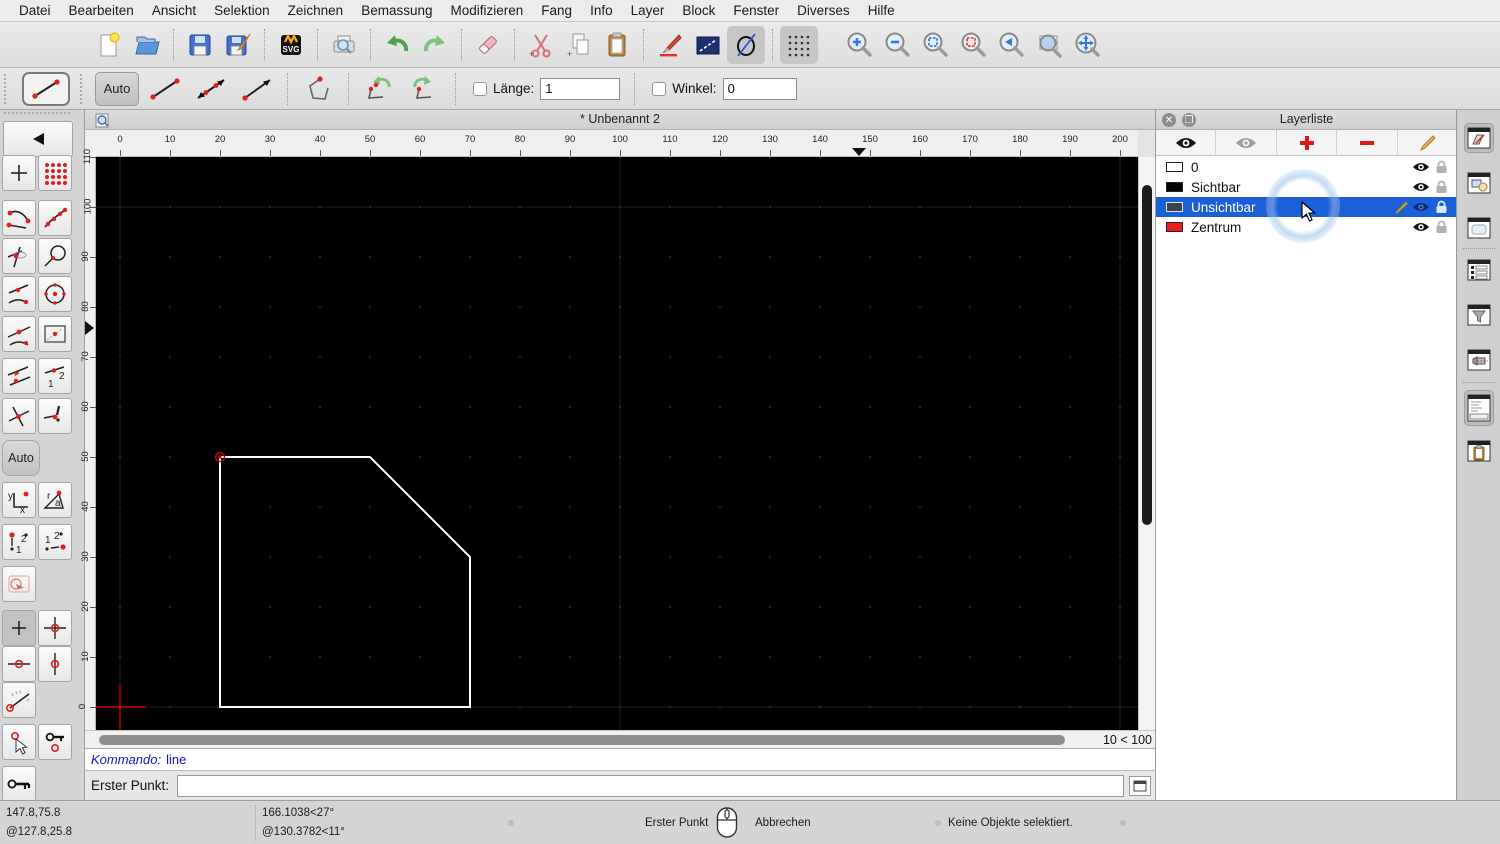 The image size is (1500, 844). What do you see at coordinates (19, 700) in the screenshot?
I see `restrict-angle-button` at bounding box center [19, 700].